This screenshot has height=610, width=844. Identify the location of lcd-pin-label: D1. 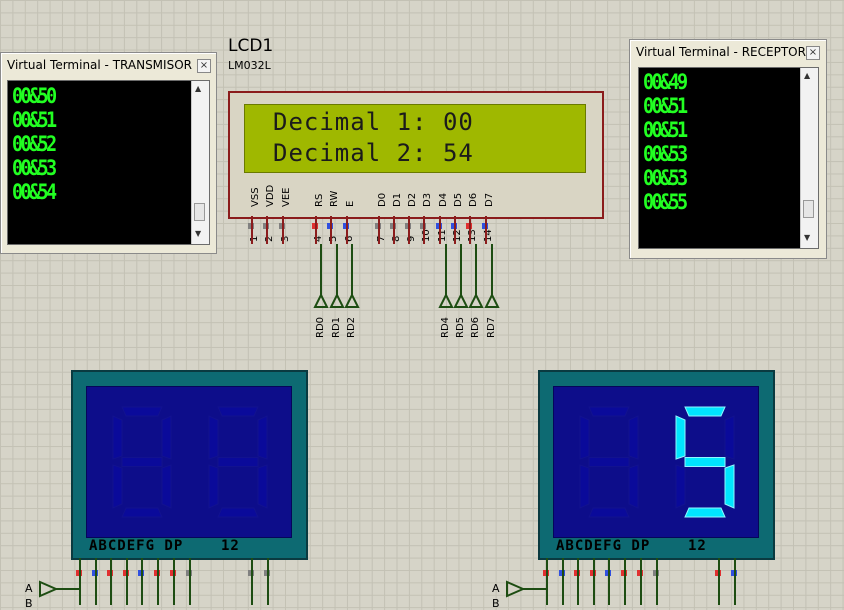
(397, 199).